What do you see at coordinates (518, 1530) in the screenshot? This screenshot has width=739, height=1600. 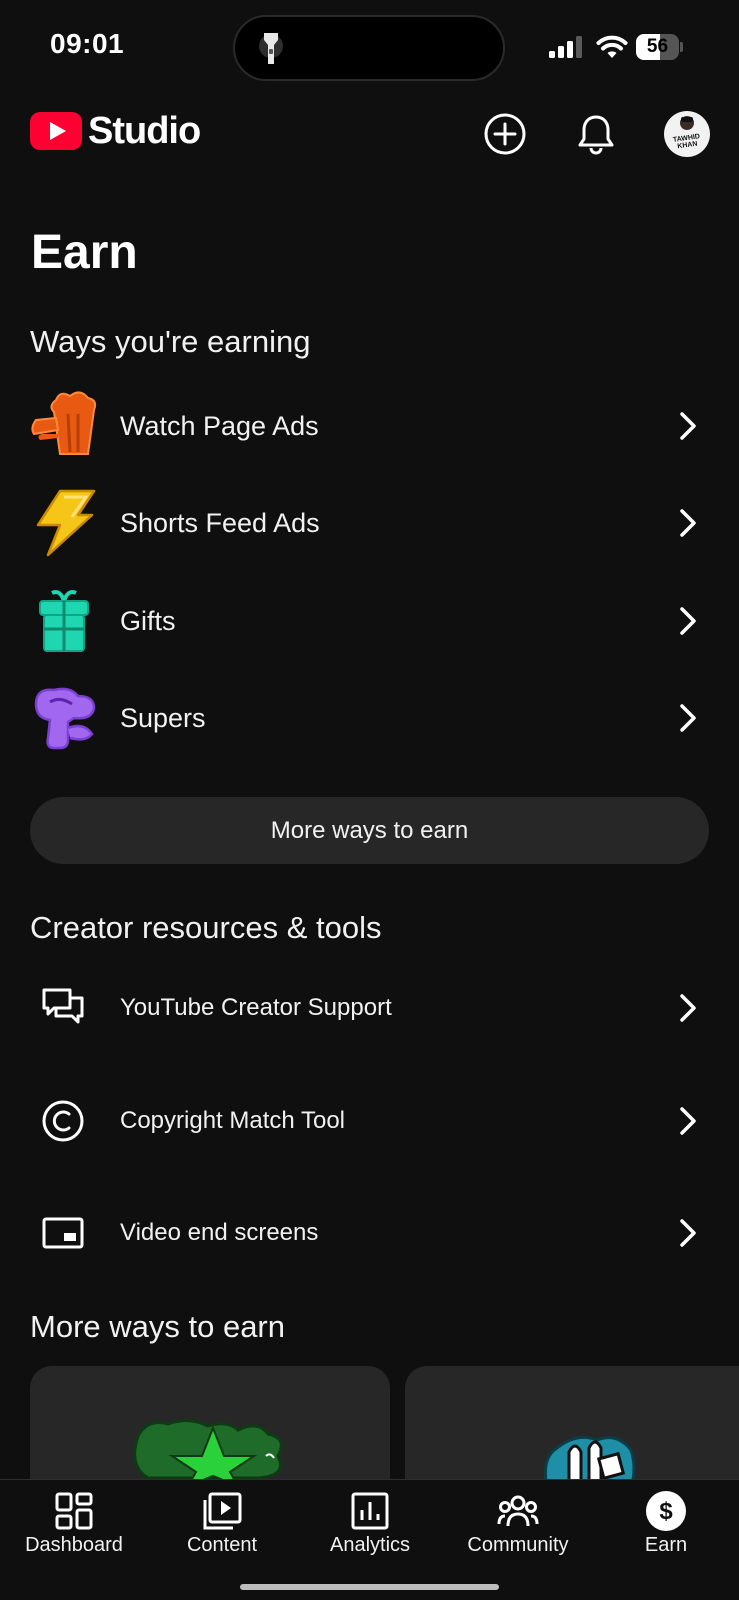 I see `nav-community: Community` at bounding box center [518, 1530].